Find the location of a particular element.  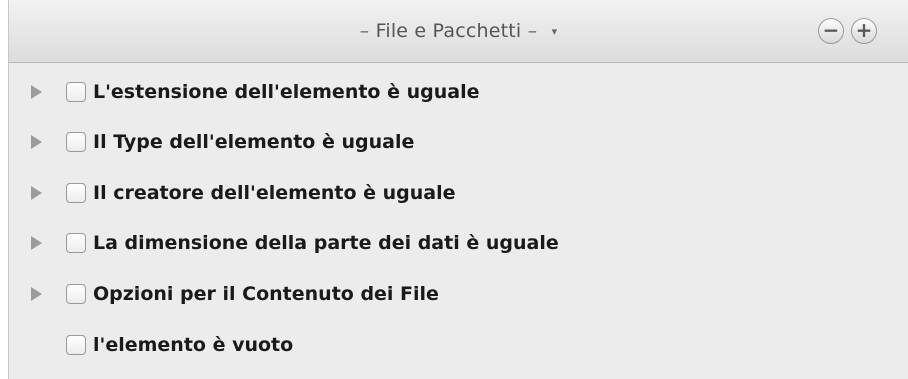

title-dash-left: – is located at coordinates (364, 31).